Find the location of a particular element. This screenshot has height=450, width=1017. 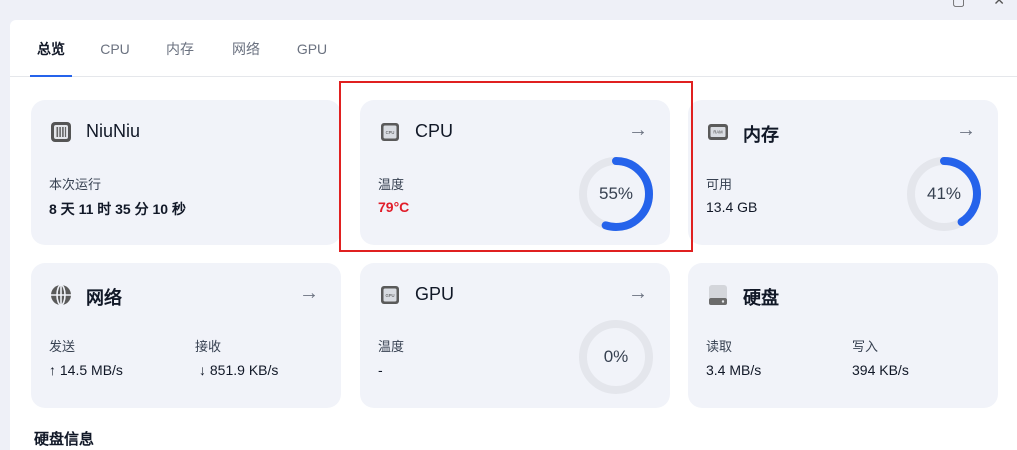

network-title: 网络 is located at coordinates (104, 298).